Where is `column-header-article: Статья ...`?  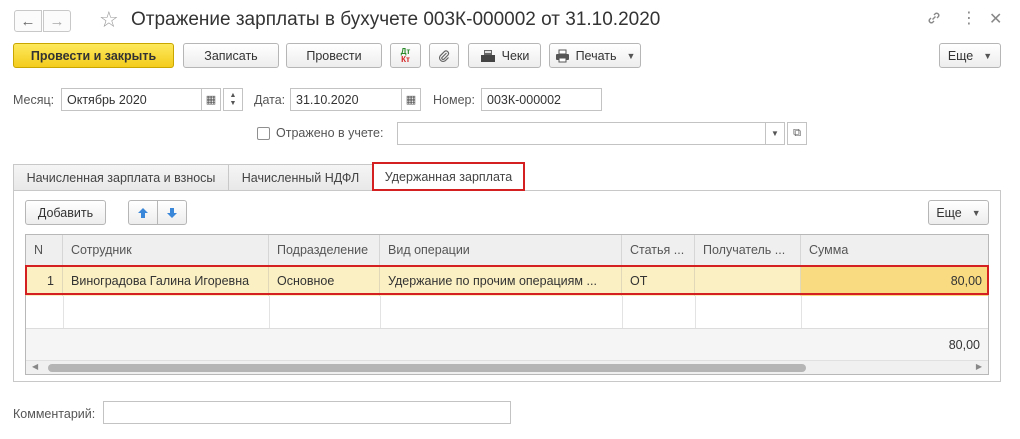
column-header-article: Статья ... is located at coordinates (658, 250).